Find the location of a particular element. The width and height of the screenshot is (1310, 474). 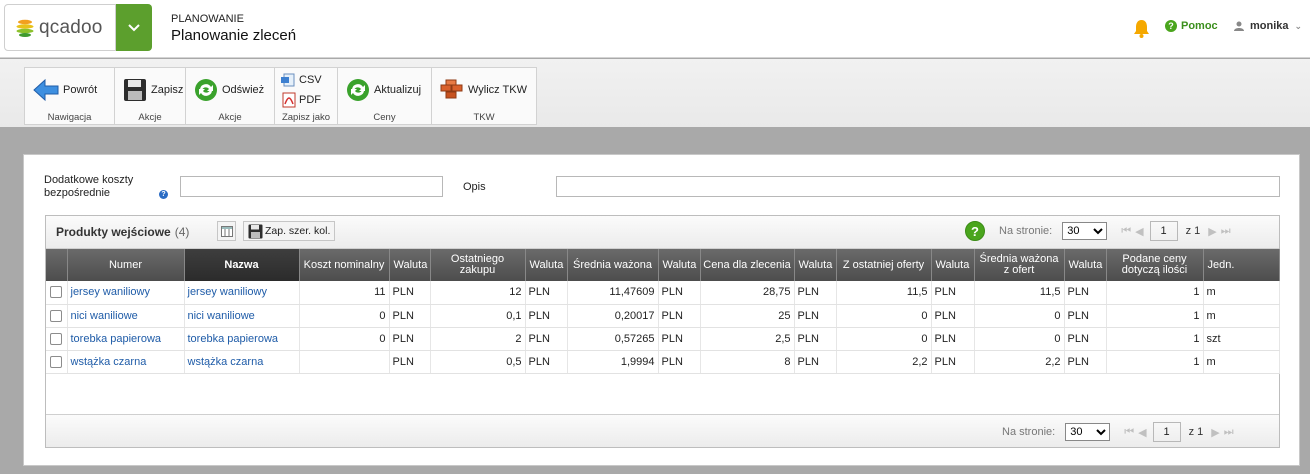

col-weighted-offers: Średnia ważona z ofert is located at coordinates (1019, 265).